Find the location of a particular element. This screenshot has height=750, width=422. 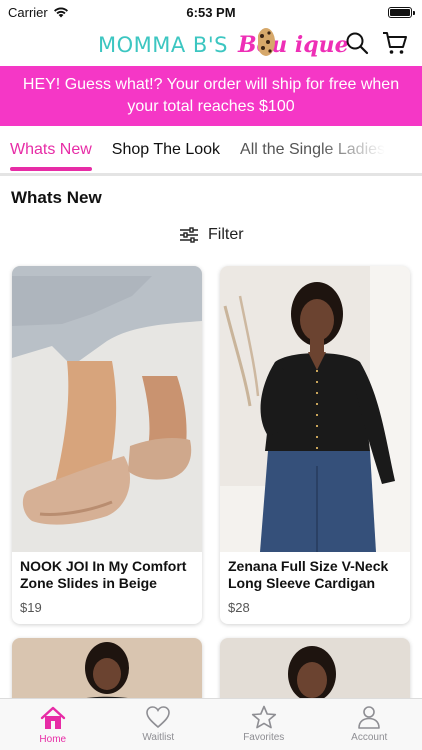

status-left: Carrier is located at coordinates (38, 12).